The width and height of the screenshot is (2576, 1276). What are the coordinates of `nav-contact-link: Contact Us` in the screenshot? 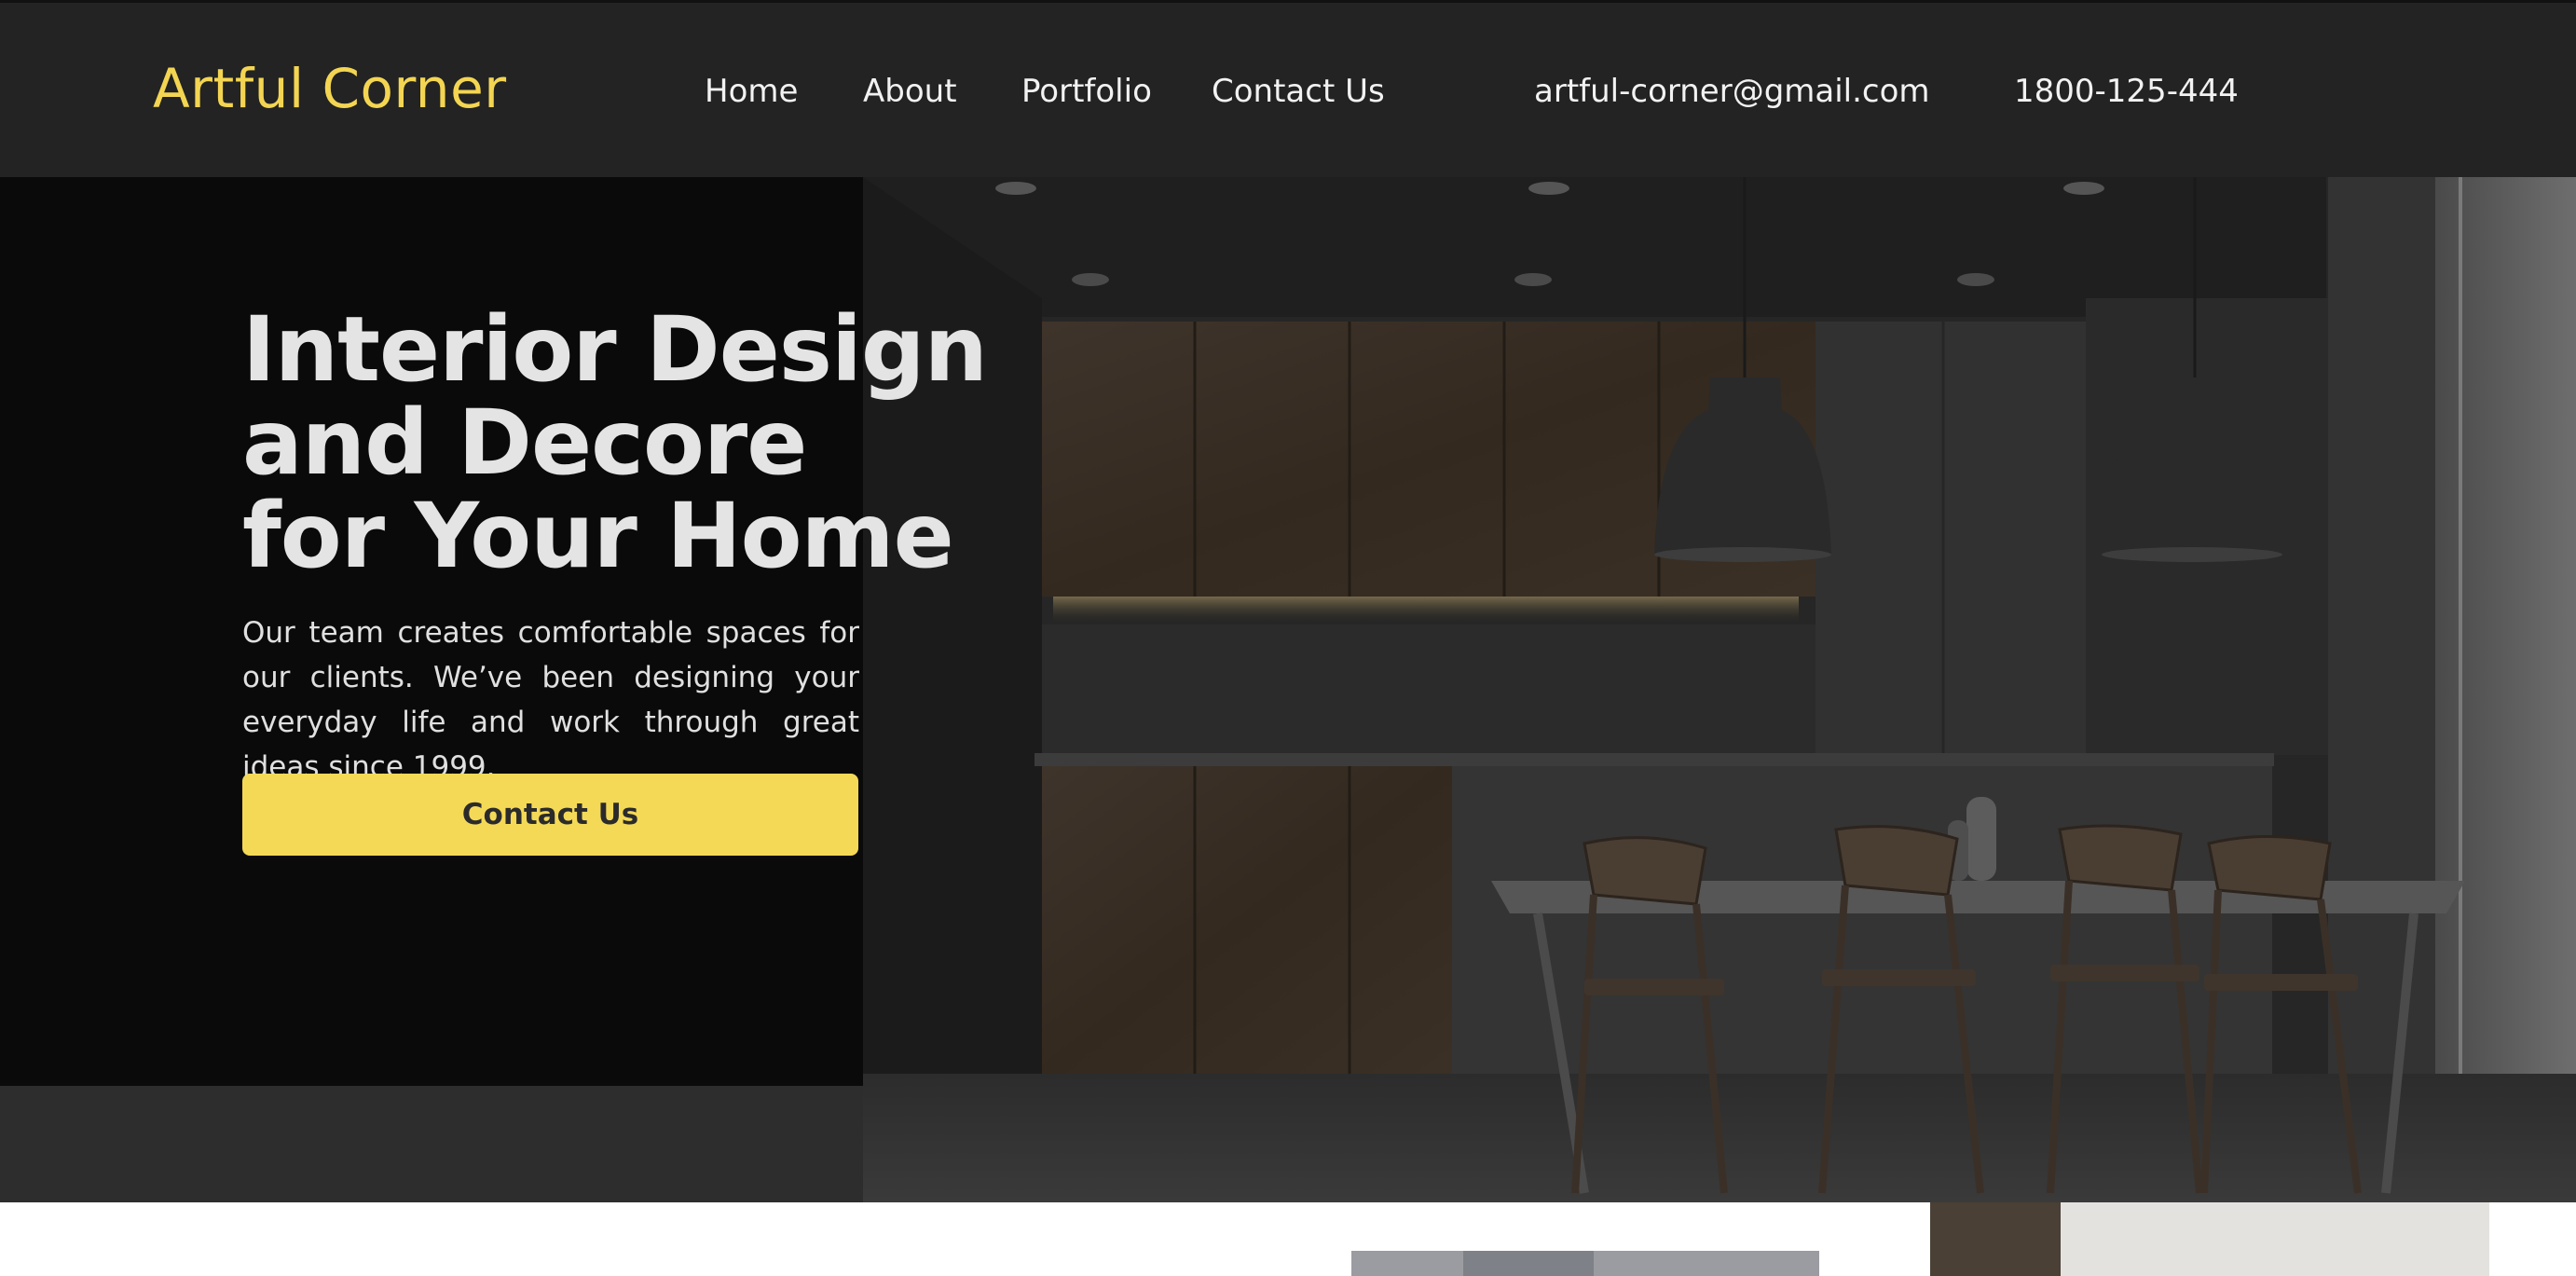 It's located at (1298, 91).